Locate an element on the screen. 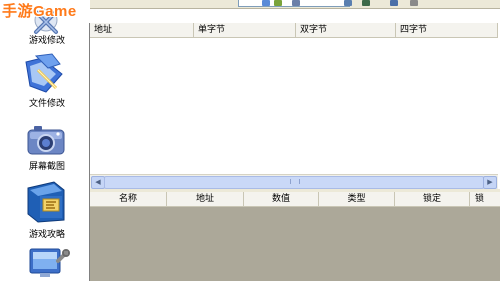  locked-list-header: 名称 地址 数值 类型 锁定 锁 is located at coordinates (295, 199).